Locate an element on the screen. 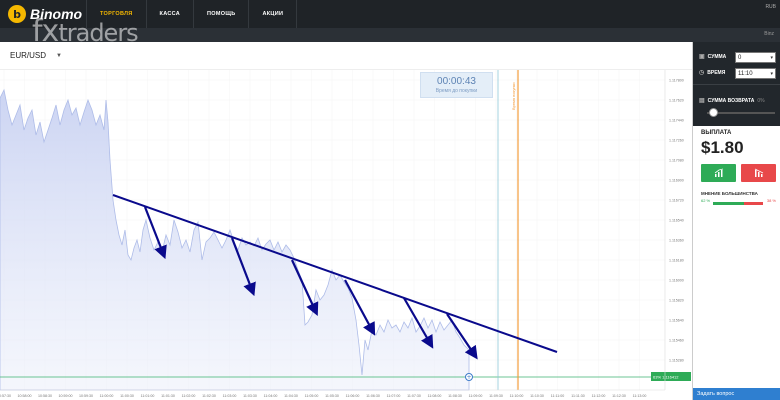 The height and width of the screenshot is (400, 780). binomo-logo-icon: b is located at coordinates (17, 14).